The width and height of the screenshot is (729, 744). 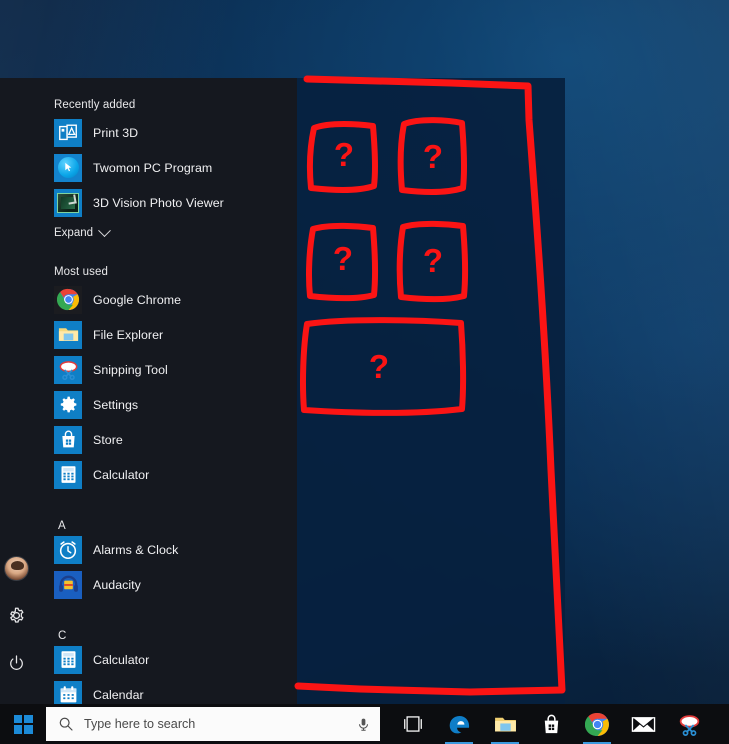 I want to click on taskbar: Type here to search, so click(x=364, y=724).